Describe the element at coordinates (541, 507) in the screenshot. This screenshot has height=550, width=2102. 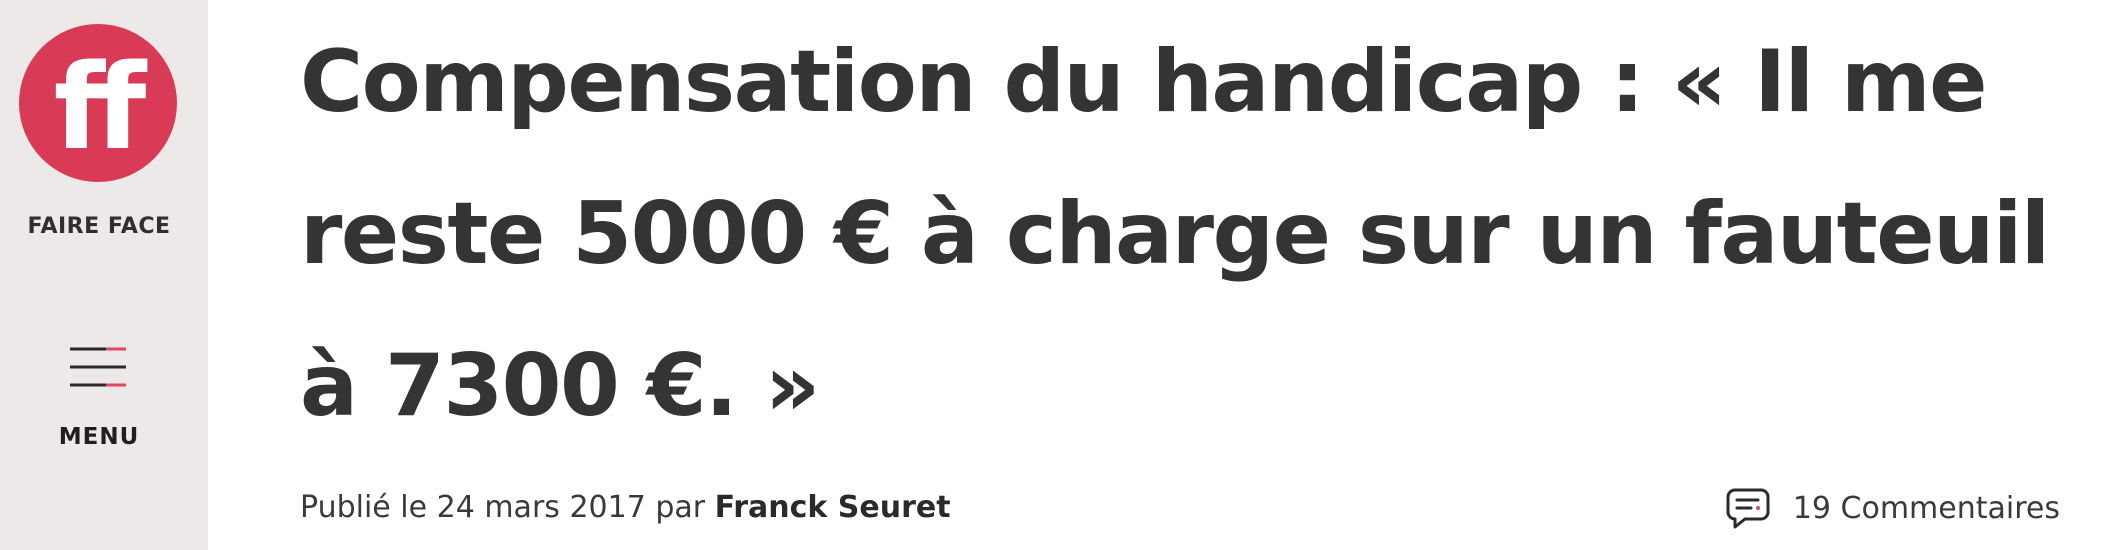
I see `published-date: 24 mars 2017` at that location.